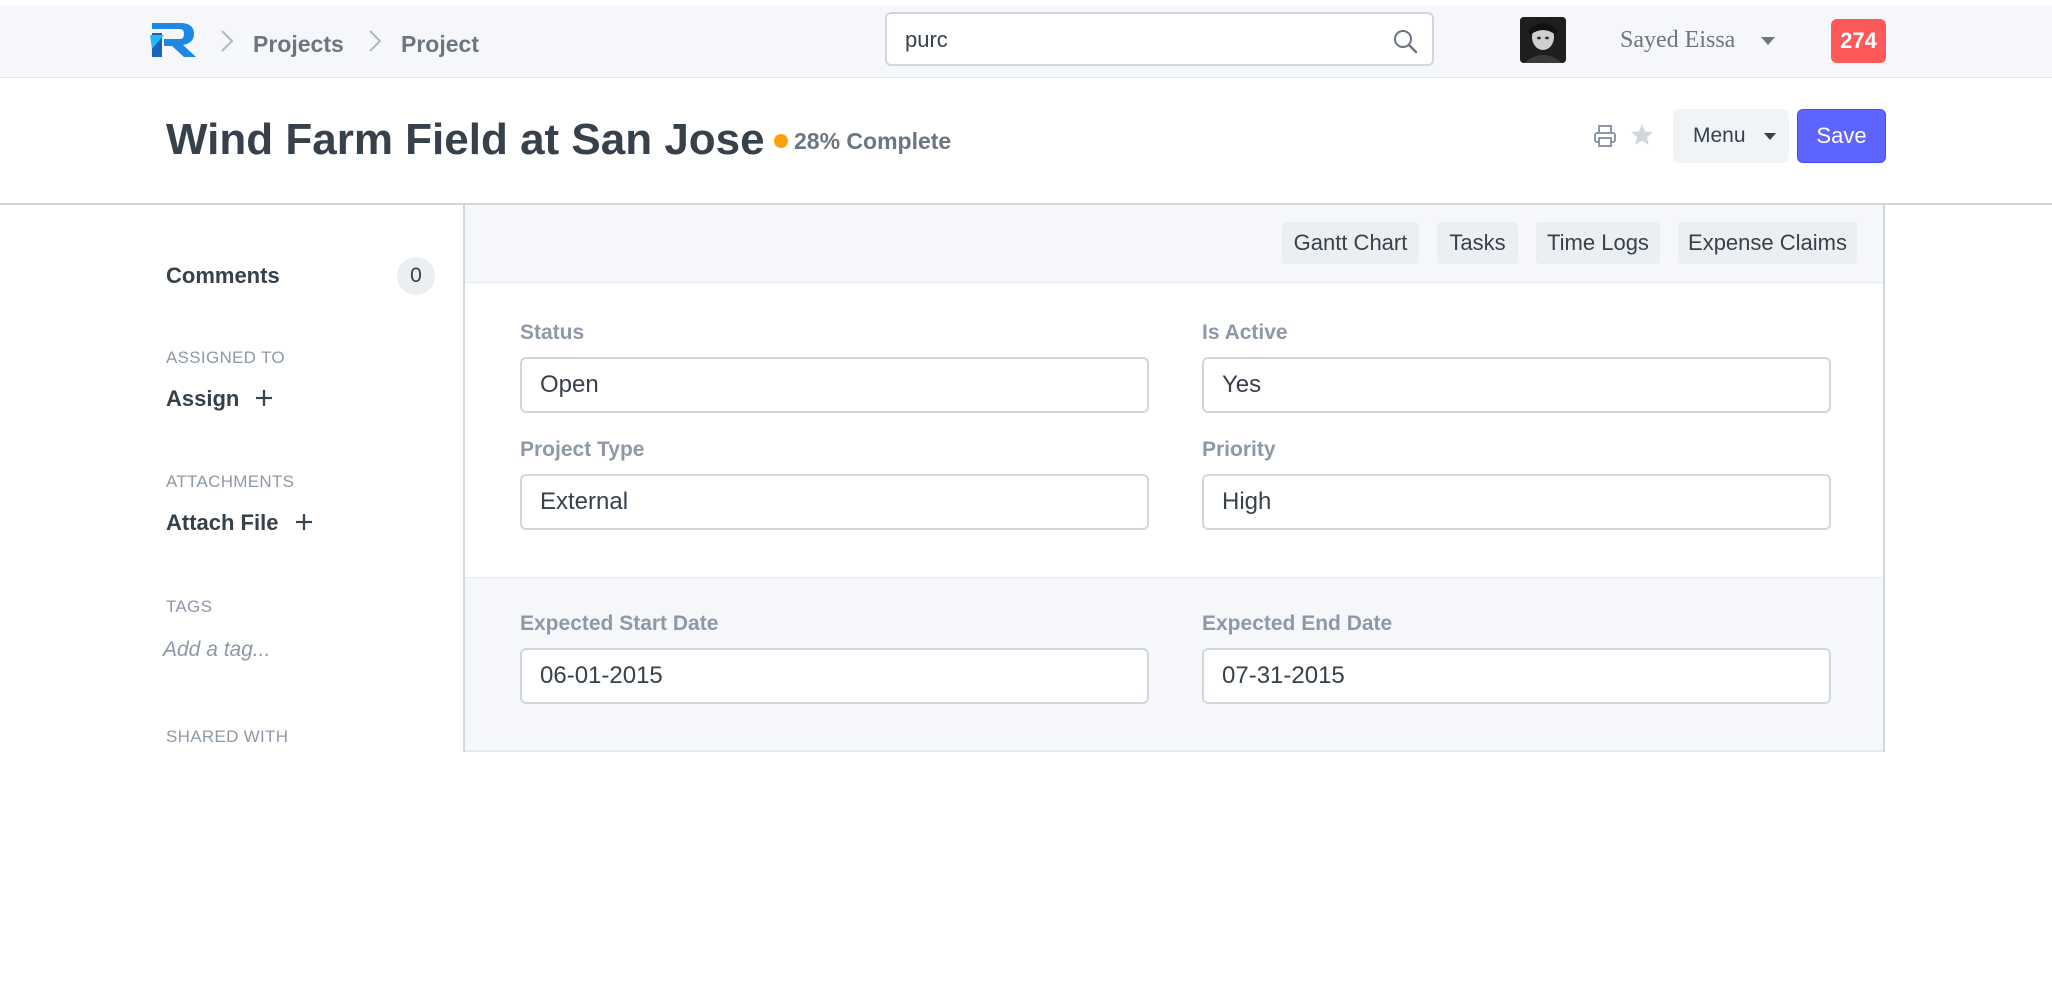 The image size is (2052, 1008). I want to click on assign-label: Assign, so click(203, 398).